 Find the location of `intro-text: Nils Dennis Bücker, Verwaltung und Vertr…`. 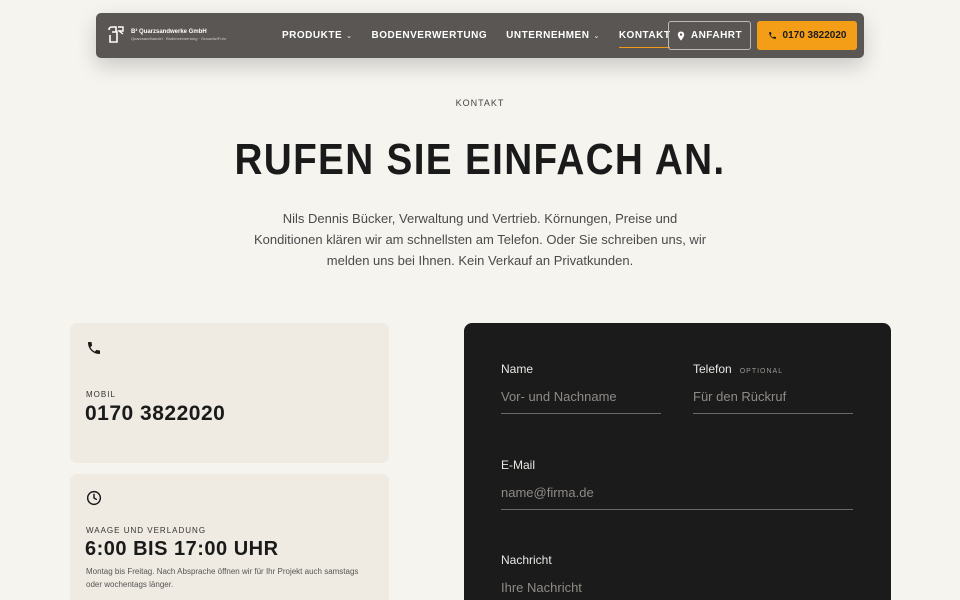

intro-text: Nils Dennis Bücker, Verwaltung und Vertr… is located at coordinates (480, 239).